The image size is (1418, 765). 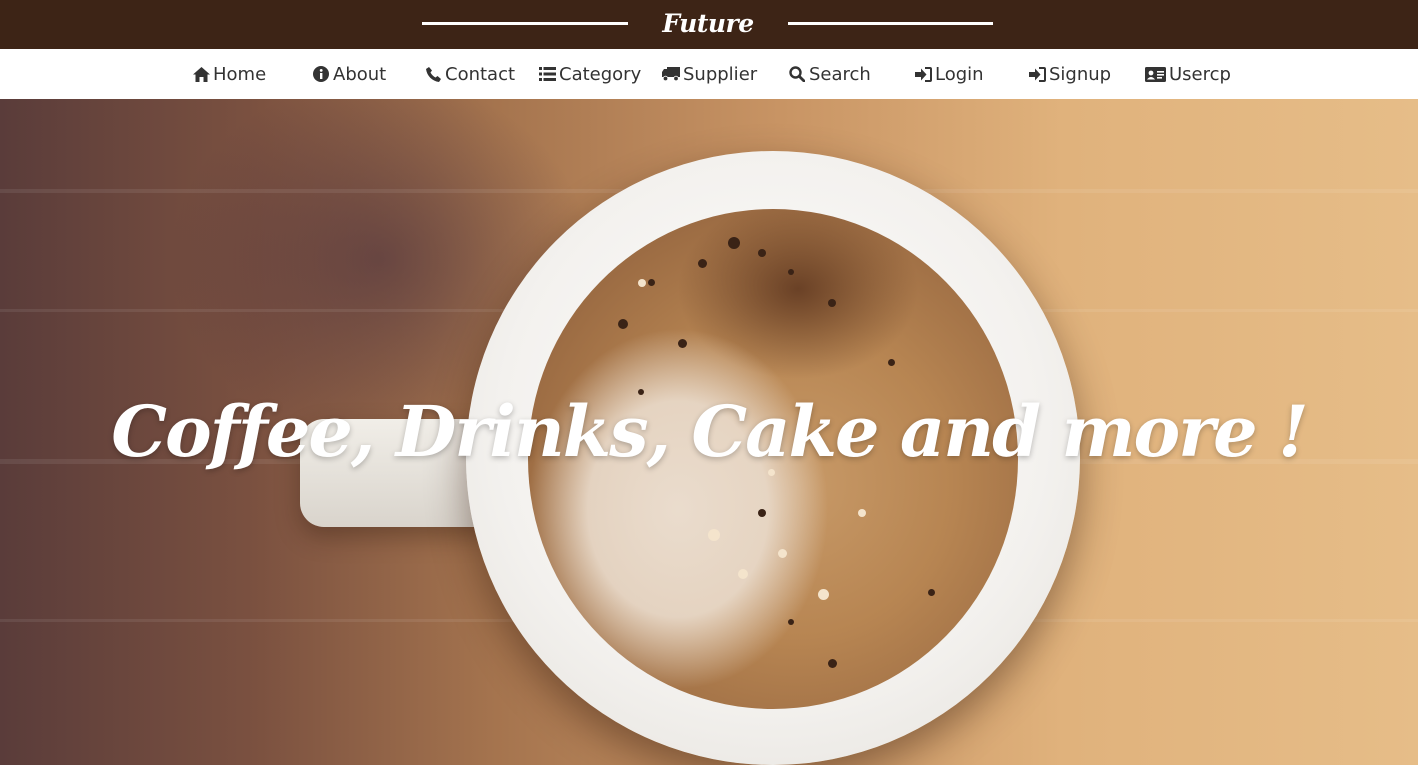 I want to click on nav-item-contact: Contact, so click(x=469, y=74).